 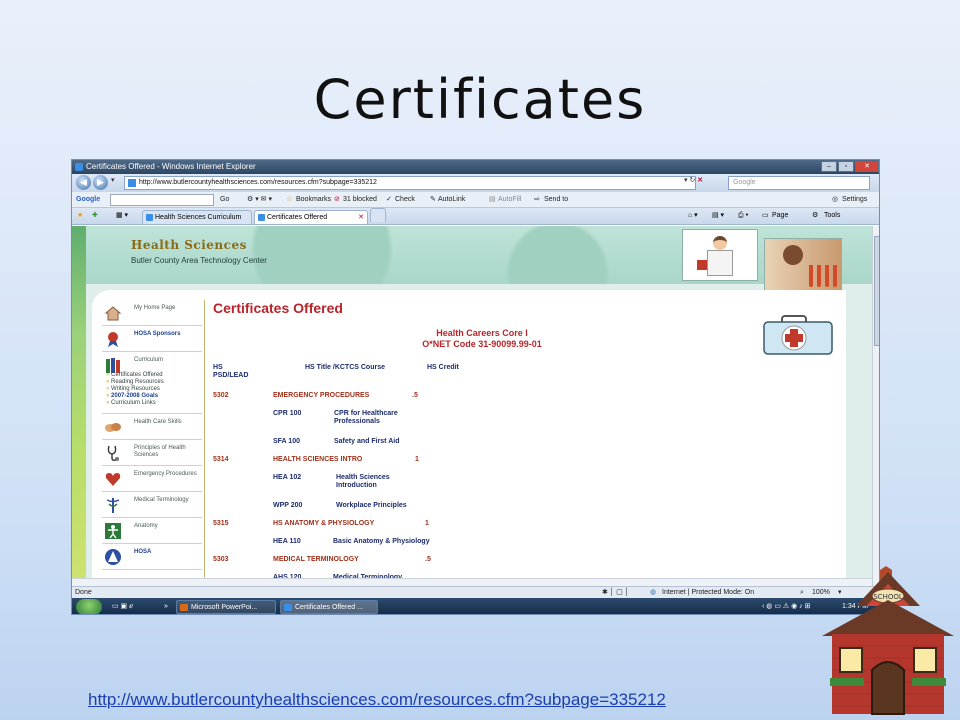 I want to click on popup-blocker-icon: ⊘, so click(x=337, y=199).